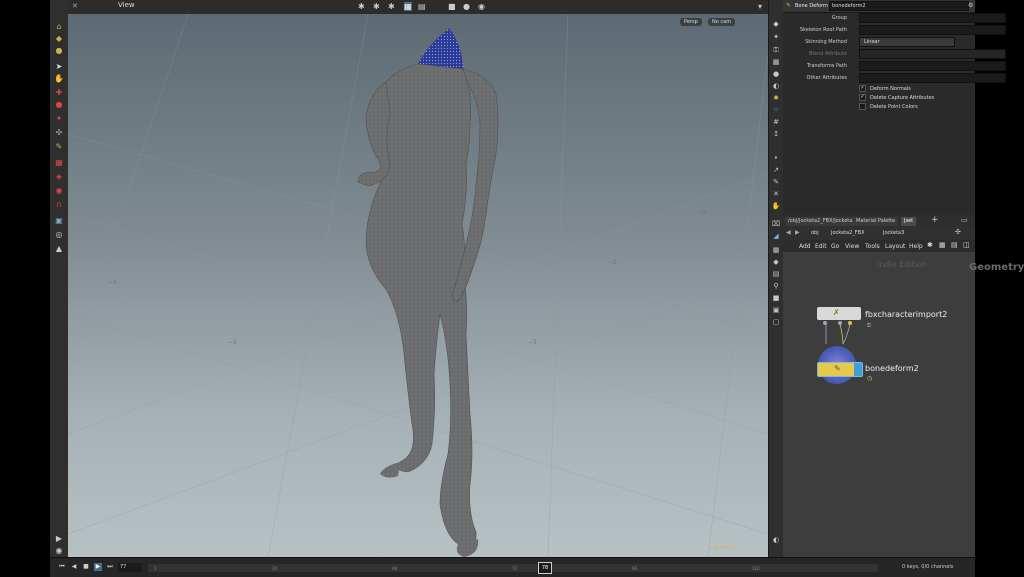 This screenshot has width=1024, height=577. I want to click on handle-icon: ✎, so click(59, 147).